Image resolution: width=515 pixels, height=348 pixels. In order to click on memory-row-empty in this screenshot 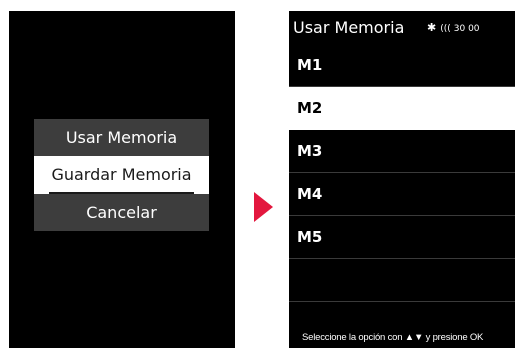, I will do `click(402, 280)`.